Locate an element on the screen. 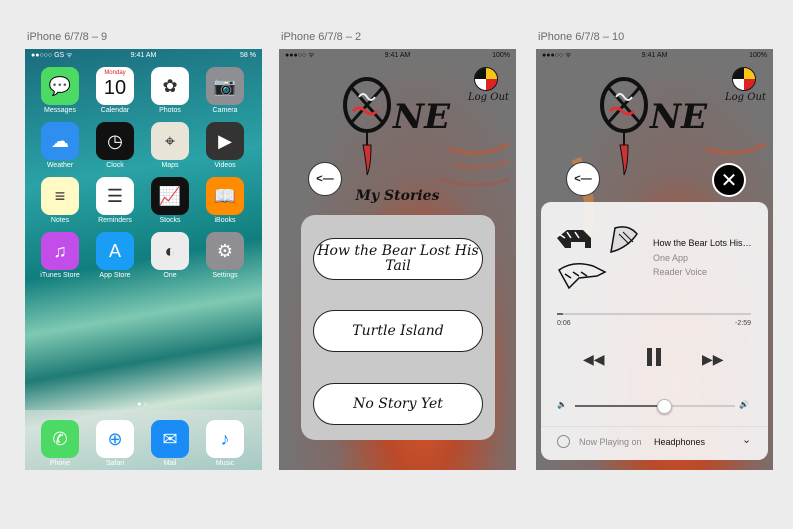  dock-music: ♪ Music is located at coordinates (225, 443).